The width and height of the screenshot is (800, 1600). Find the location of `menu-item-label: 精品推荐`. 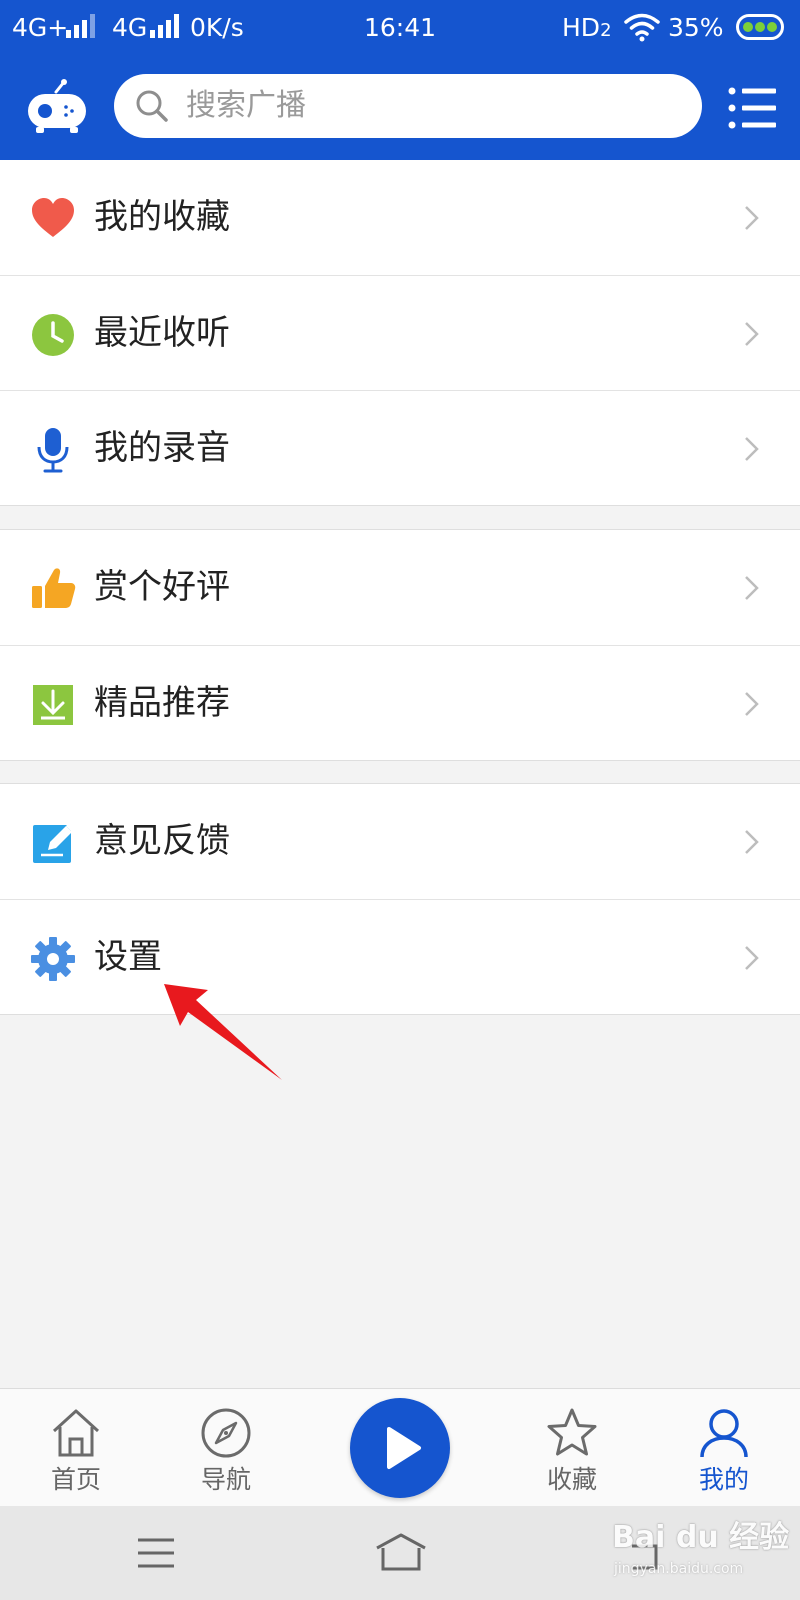

menu-item-label: 精品推荐 is located at coordinates (162, 703).